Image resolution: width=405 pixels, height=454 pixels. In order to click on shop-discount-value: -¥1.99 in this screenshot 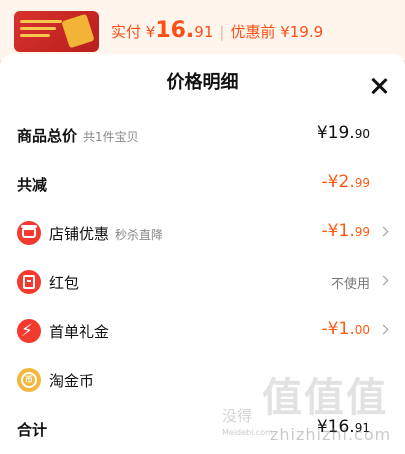, I will do `click(346, 231)`.